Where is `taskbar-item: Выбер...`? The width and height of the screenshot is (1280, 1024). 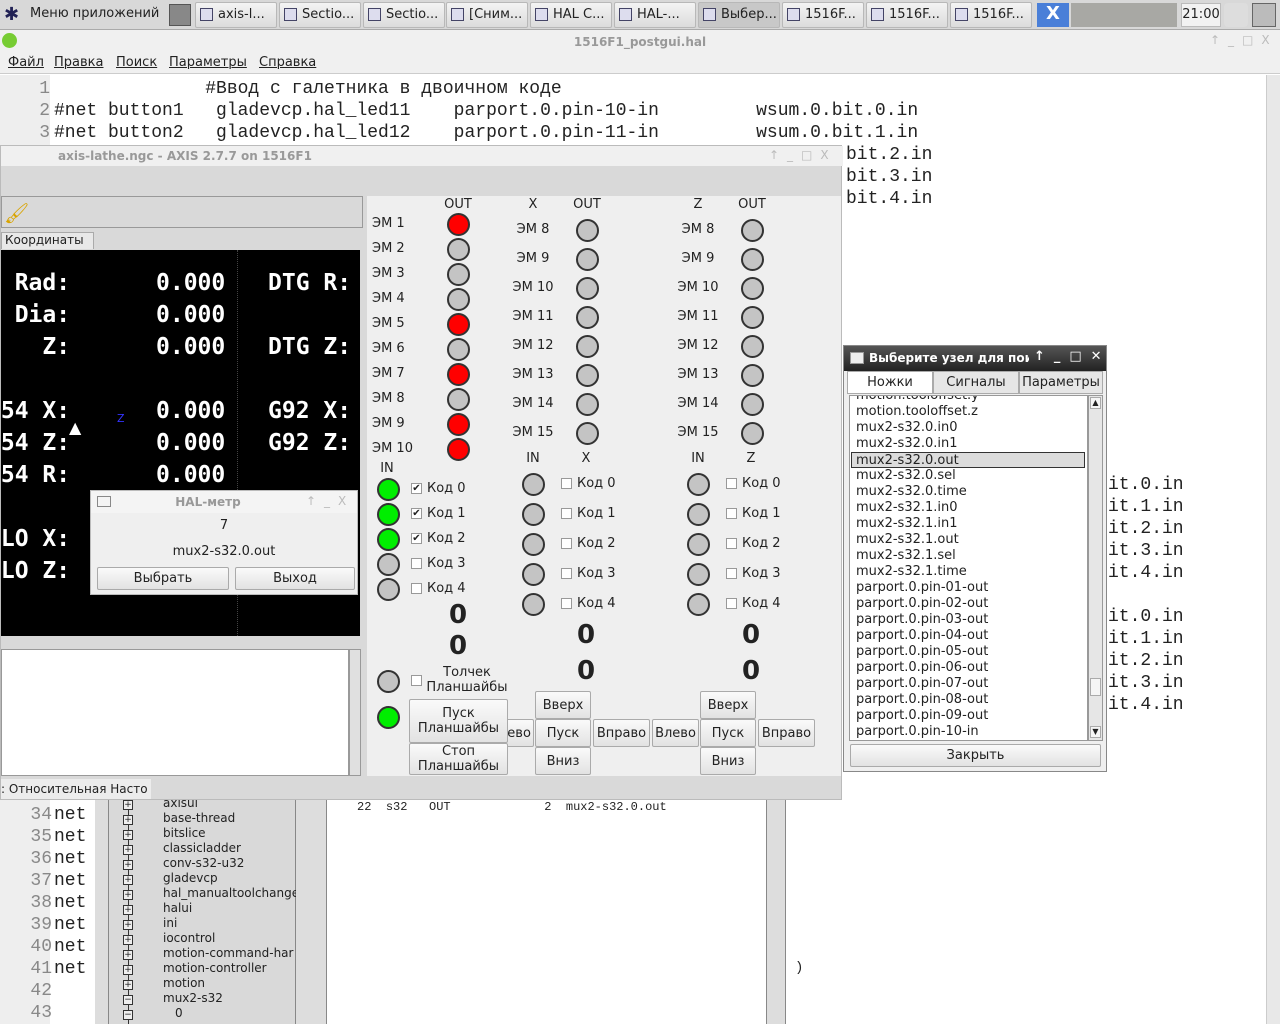 taskbar-item: Выбер... is located at coordinates (739, 15).